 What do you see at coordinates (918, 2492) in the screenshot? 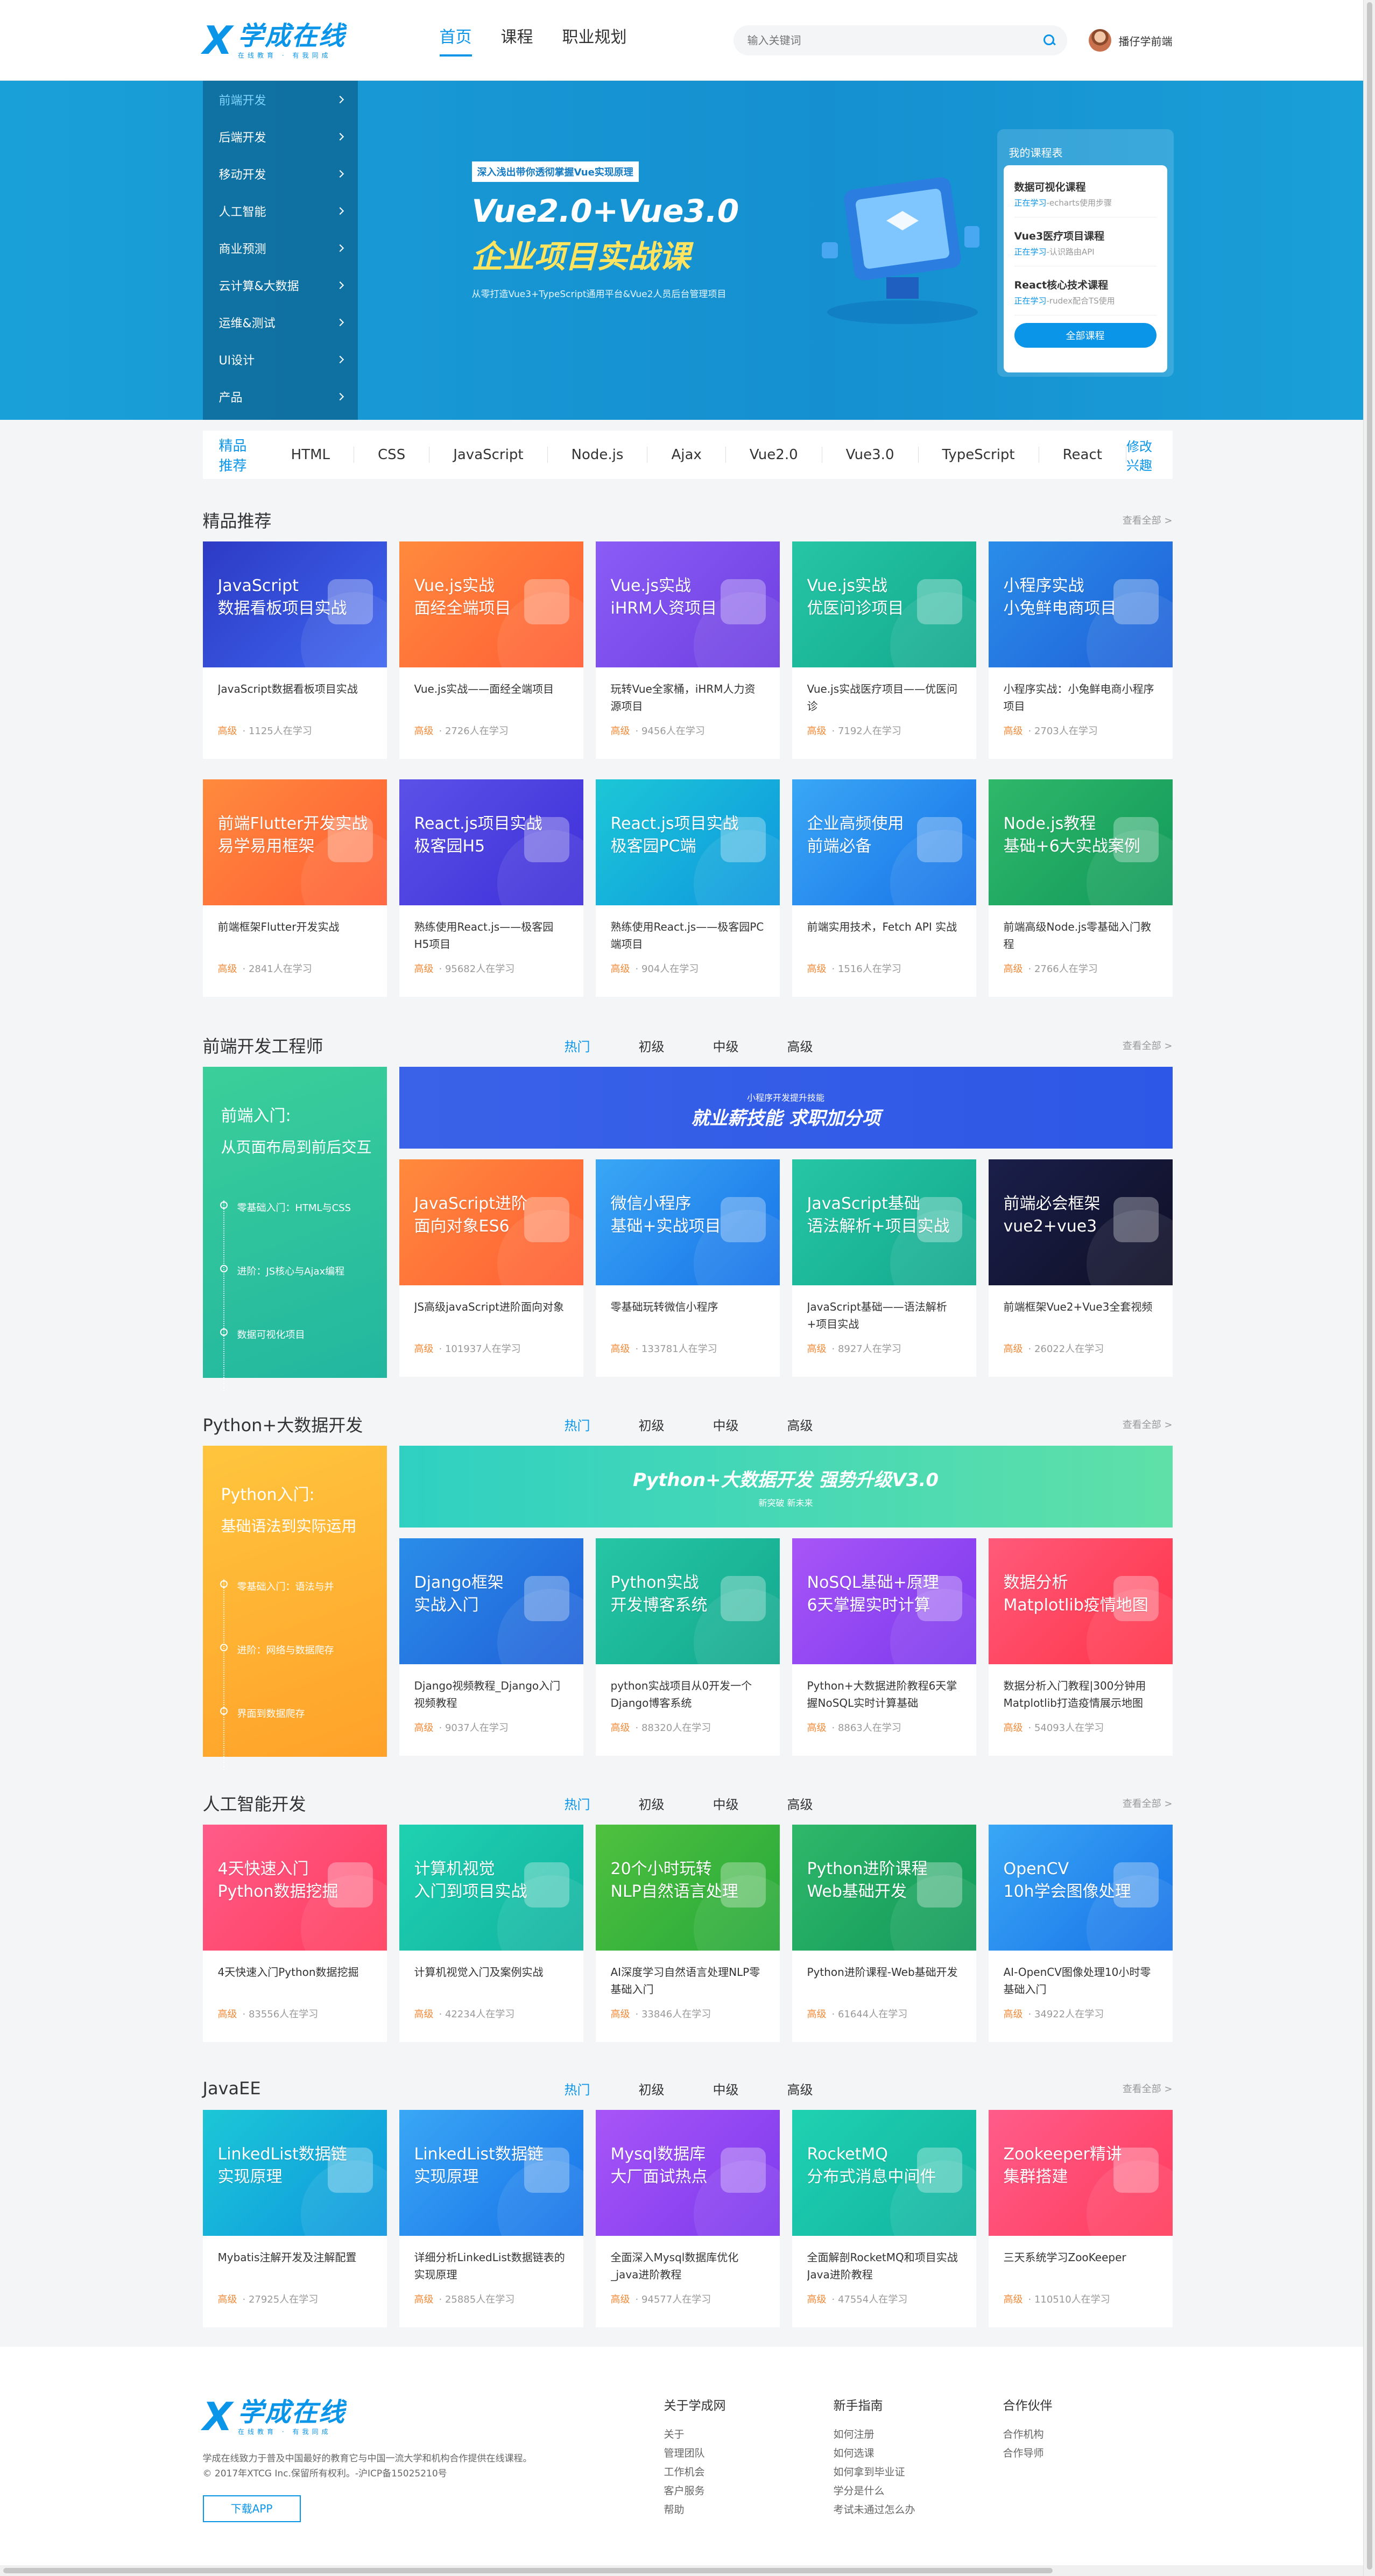
I see `footer-link: 学分是什么` at bounding box center [918, 2492].